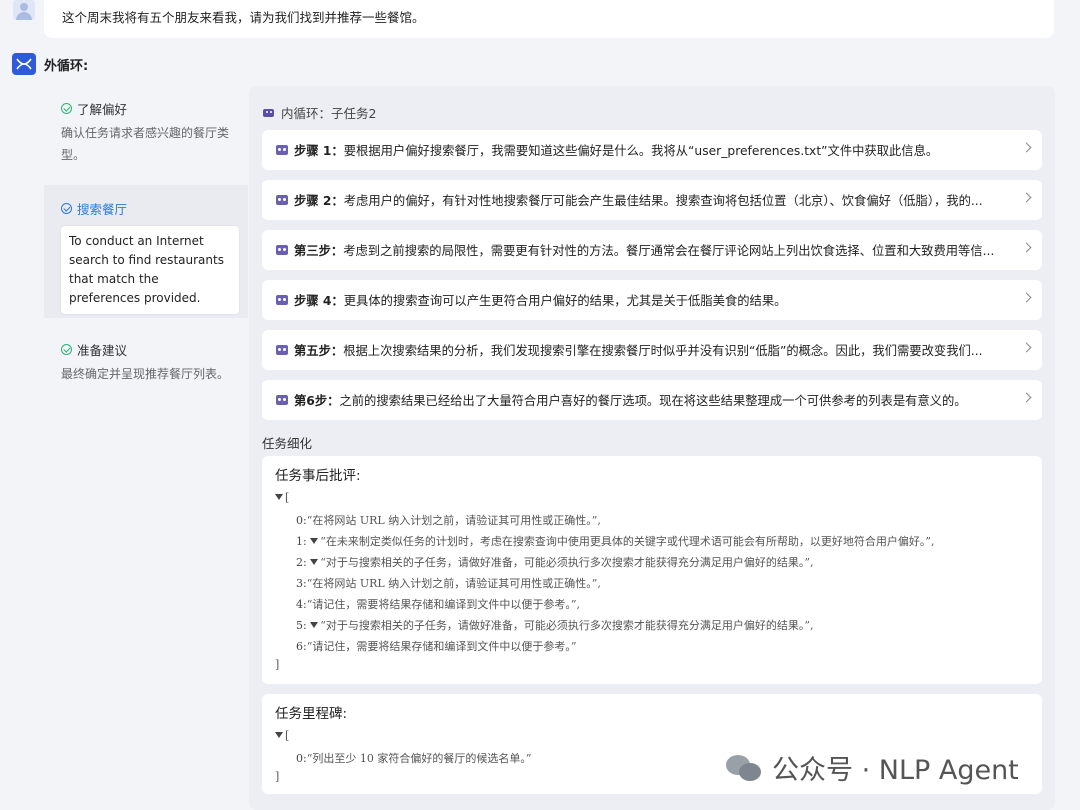  What do you see at coordinates (438, 604) in the screenshot?
I see `json-entry: 4:“请记住，需要将结果存储和编译到文件中以便于参考。”,` at bounding box center [438, 604].